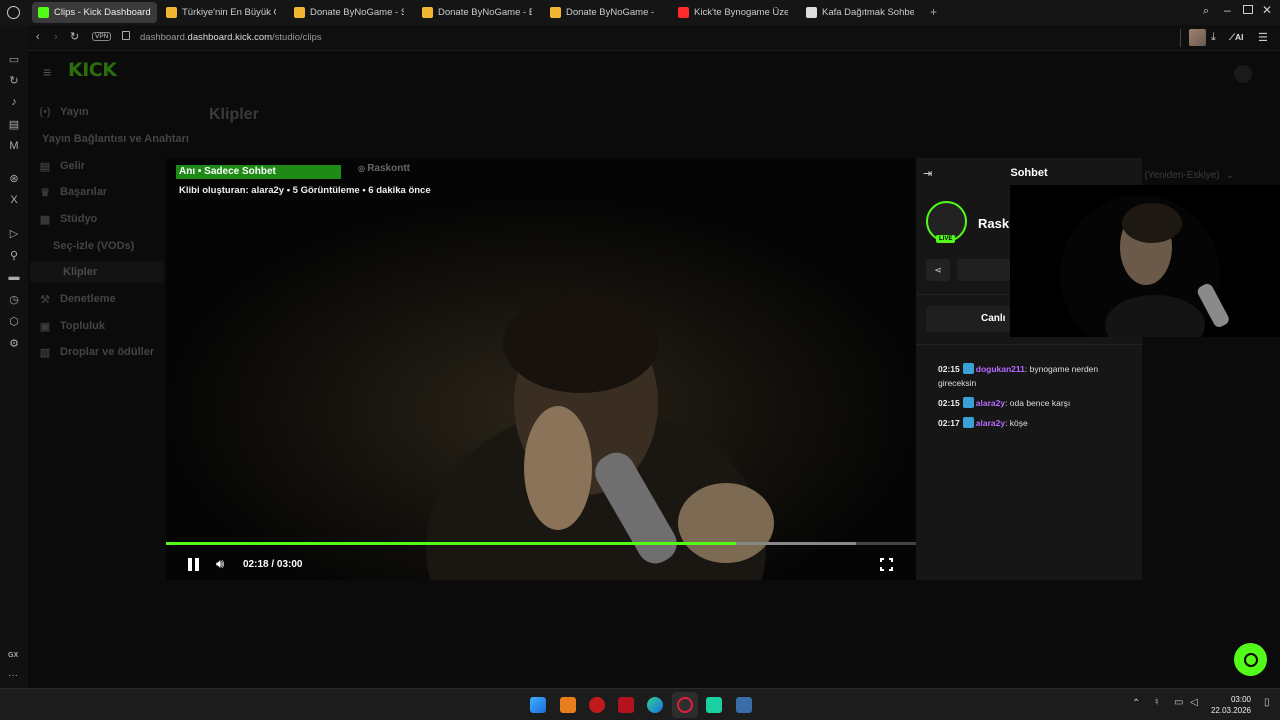 This screenshot has height=720, width=1280. I want to click on app-nx-icon, so click(626, 705).